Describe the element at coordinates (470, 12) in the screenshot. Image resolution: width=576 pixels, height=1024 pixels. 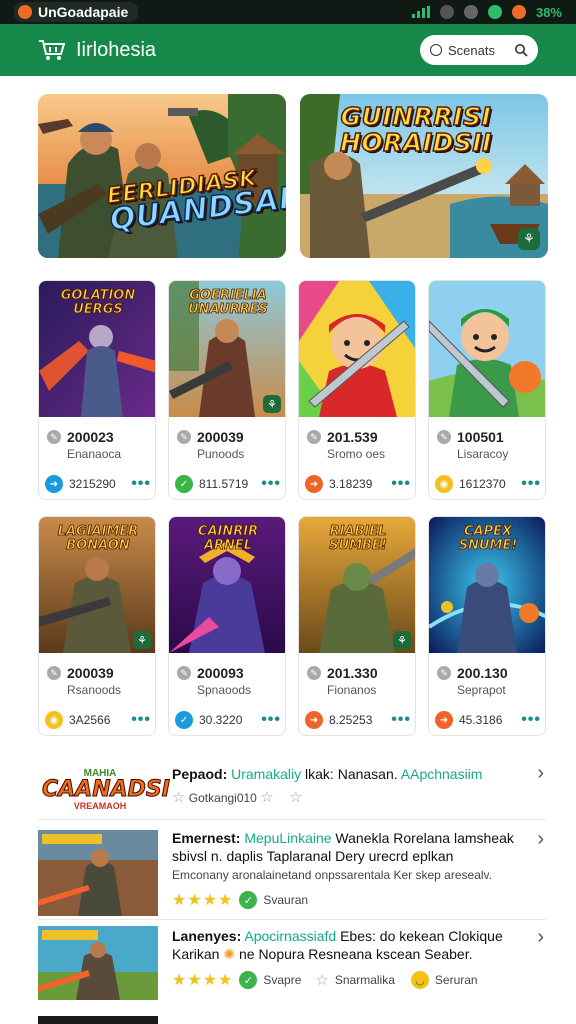
I see `location-icon` at that location.